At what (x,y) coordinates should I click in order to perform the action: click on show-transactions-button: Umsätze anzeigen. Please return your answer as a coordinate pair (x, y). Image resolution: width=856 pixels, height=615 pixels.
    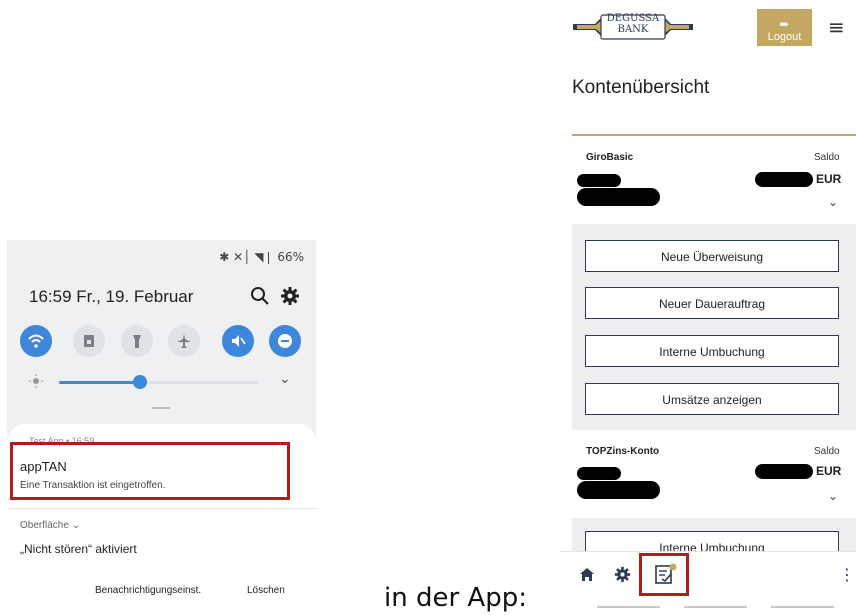
    Looking at the image, I should click on (712, 399).